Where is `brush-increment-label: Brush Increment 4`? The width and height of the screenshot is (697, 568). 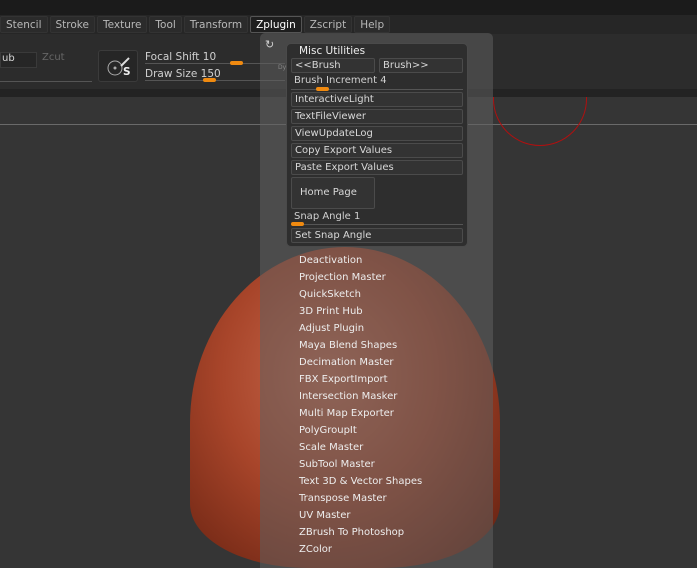
brush-increment-label: Brush Increment 4 is located at coordinates (340, 80).